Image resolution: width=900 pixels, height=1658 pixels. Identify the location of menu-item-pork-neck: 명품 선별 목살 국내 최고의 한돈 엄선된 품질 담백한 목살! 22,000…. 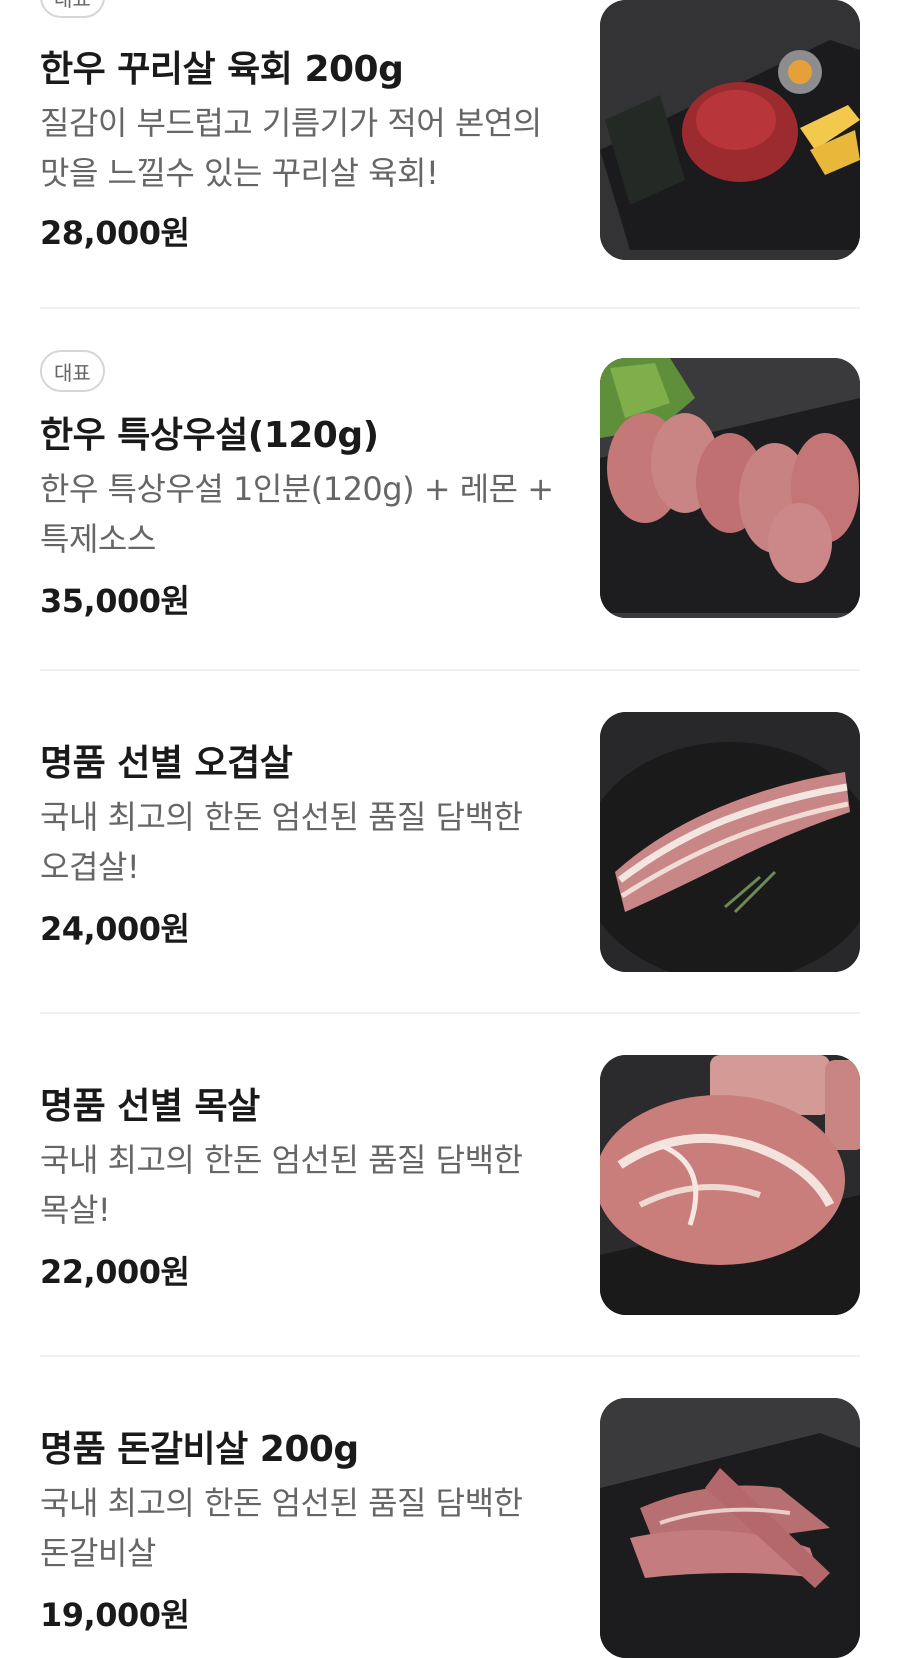
(450, 1185).